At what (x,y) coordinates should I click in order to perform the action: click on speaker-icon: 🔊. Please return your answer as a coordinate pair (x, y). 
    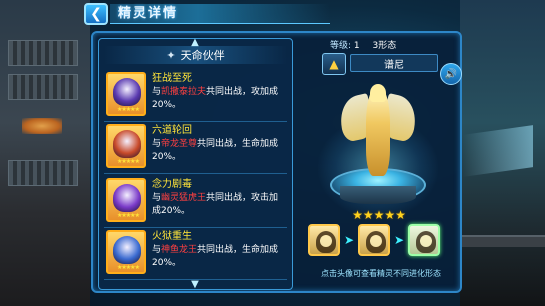
    Looking at the image, I should click on (451, 74).